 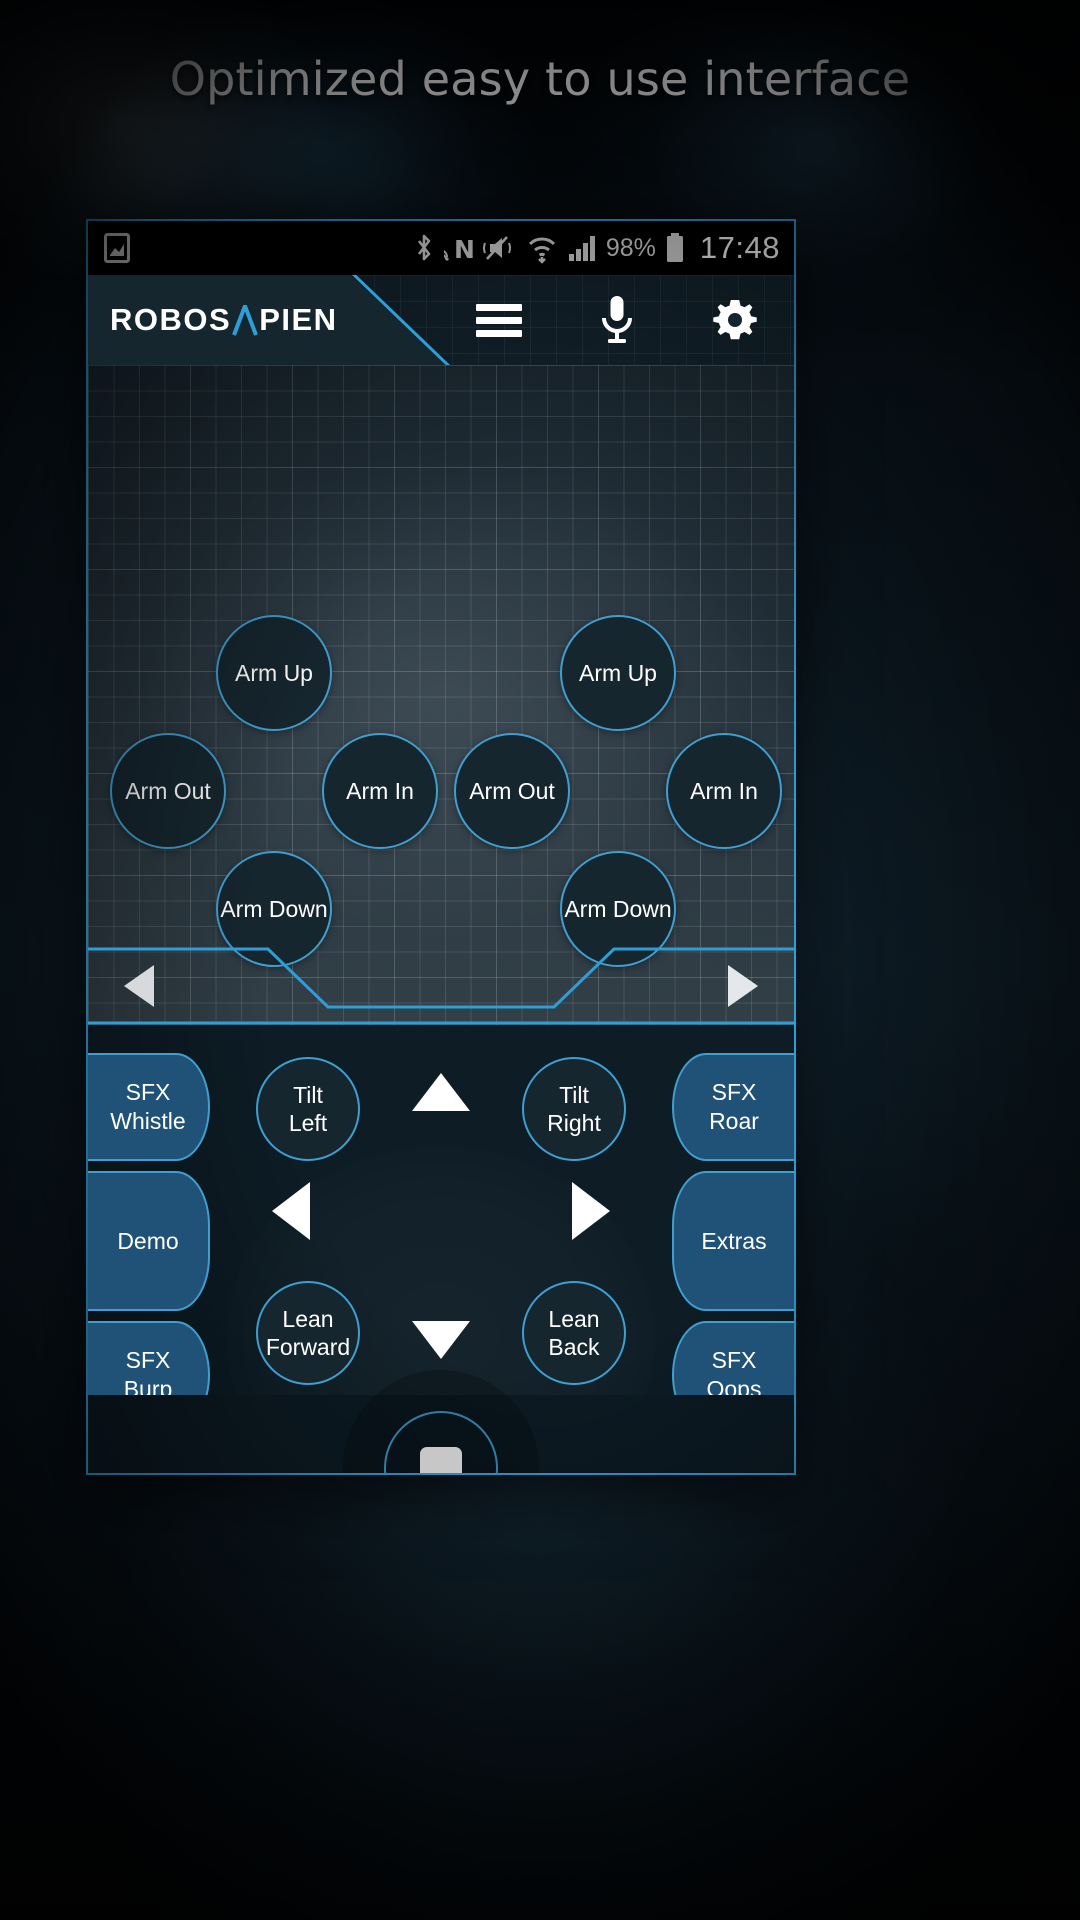 What do you see at coordinates (308, 1095) in the screenshot?
I see `tilt-left-line1: Tilt` at bounding box center [308, 1095].